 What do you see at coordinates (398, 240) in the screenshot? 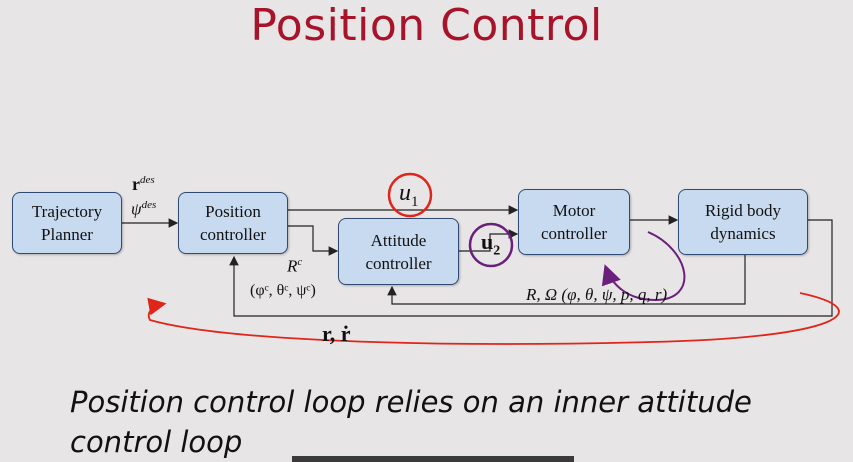
I see `attitude-controller-line1: Attitude` at bounding box center [398, 240].